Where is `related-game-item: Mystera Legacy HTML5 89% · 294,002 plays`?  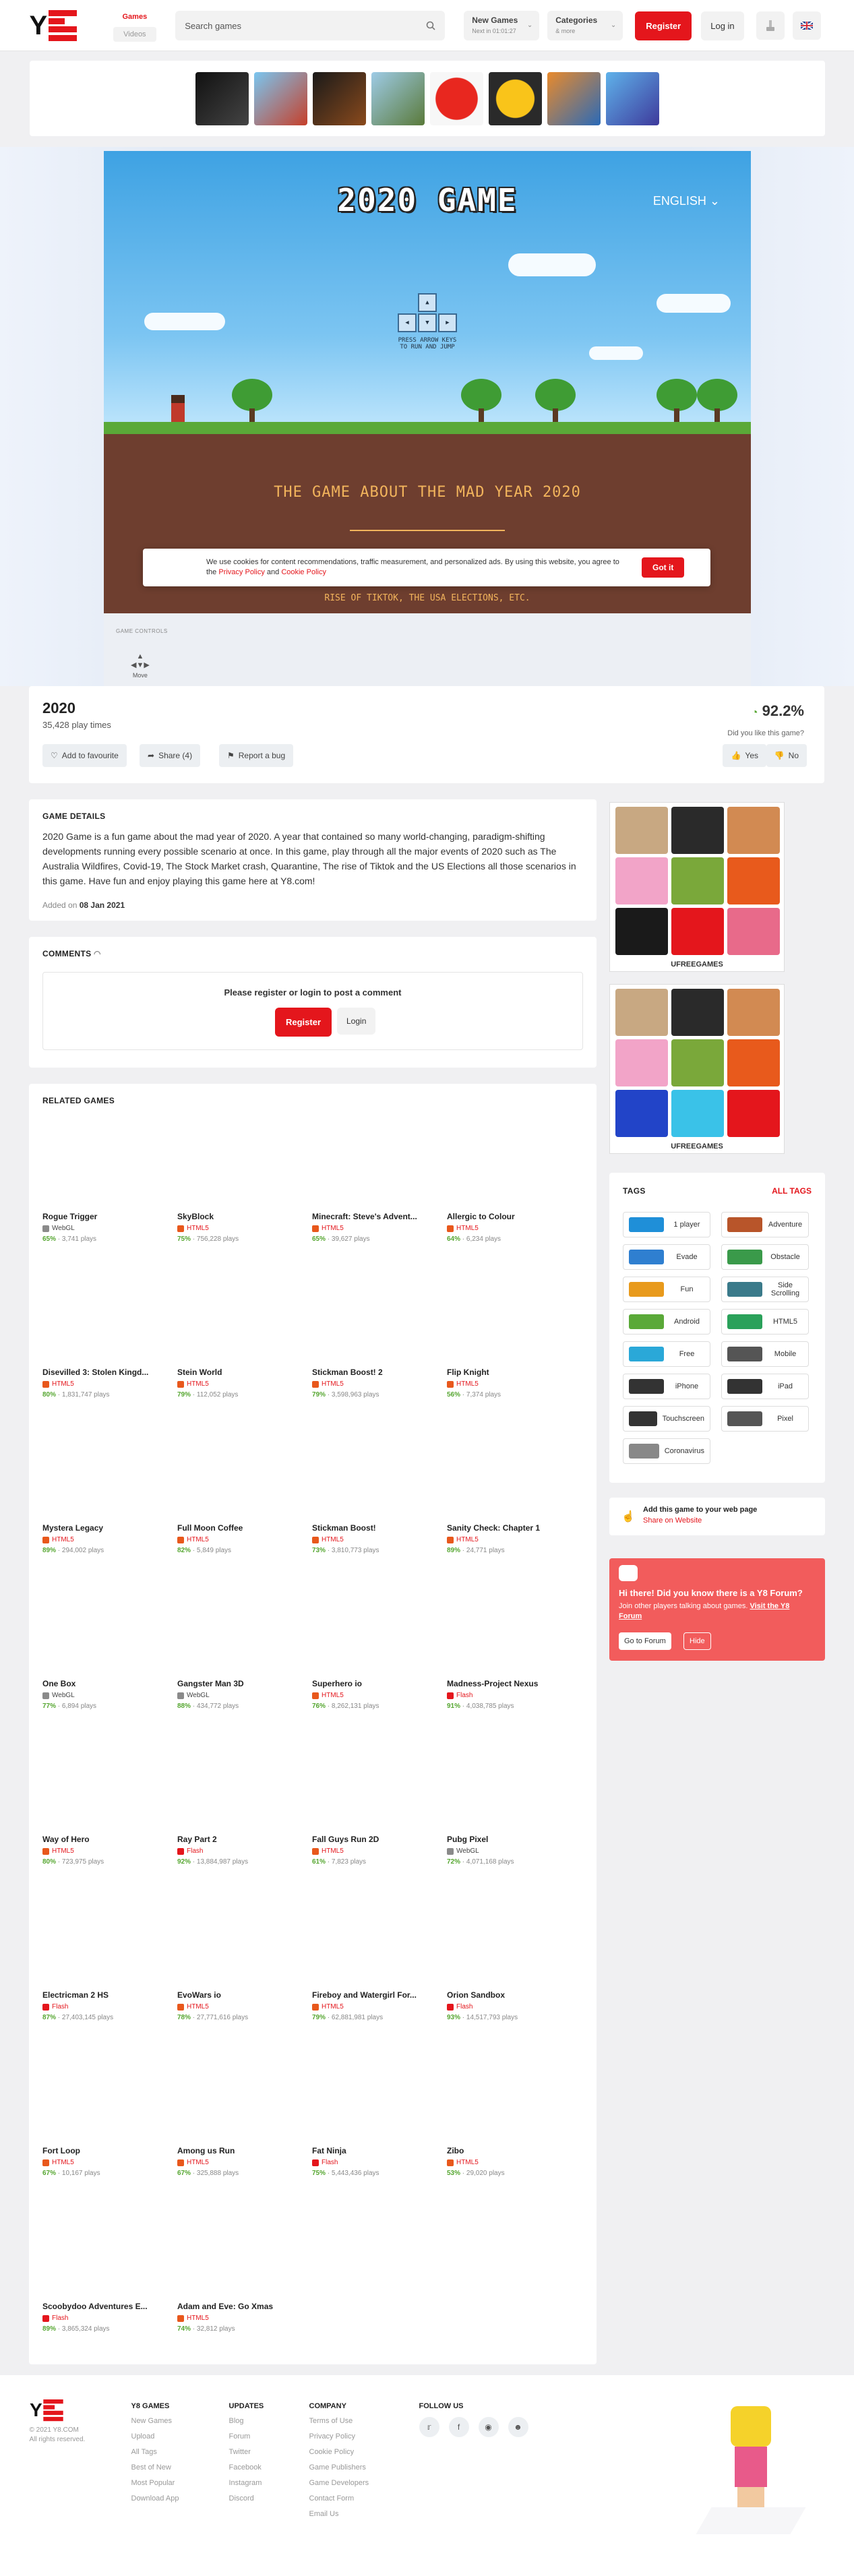
related-game-item: Mystera Legacy HTML5 89% · 294,002 plays is located at coordinates (103, 1539).